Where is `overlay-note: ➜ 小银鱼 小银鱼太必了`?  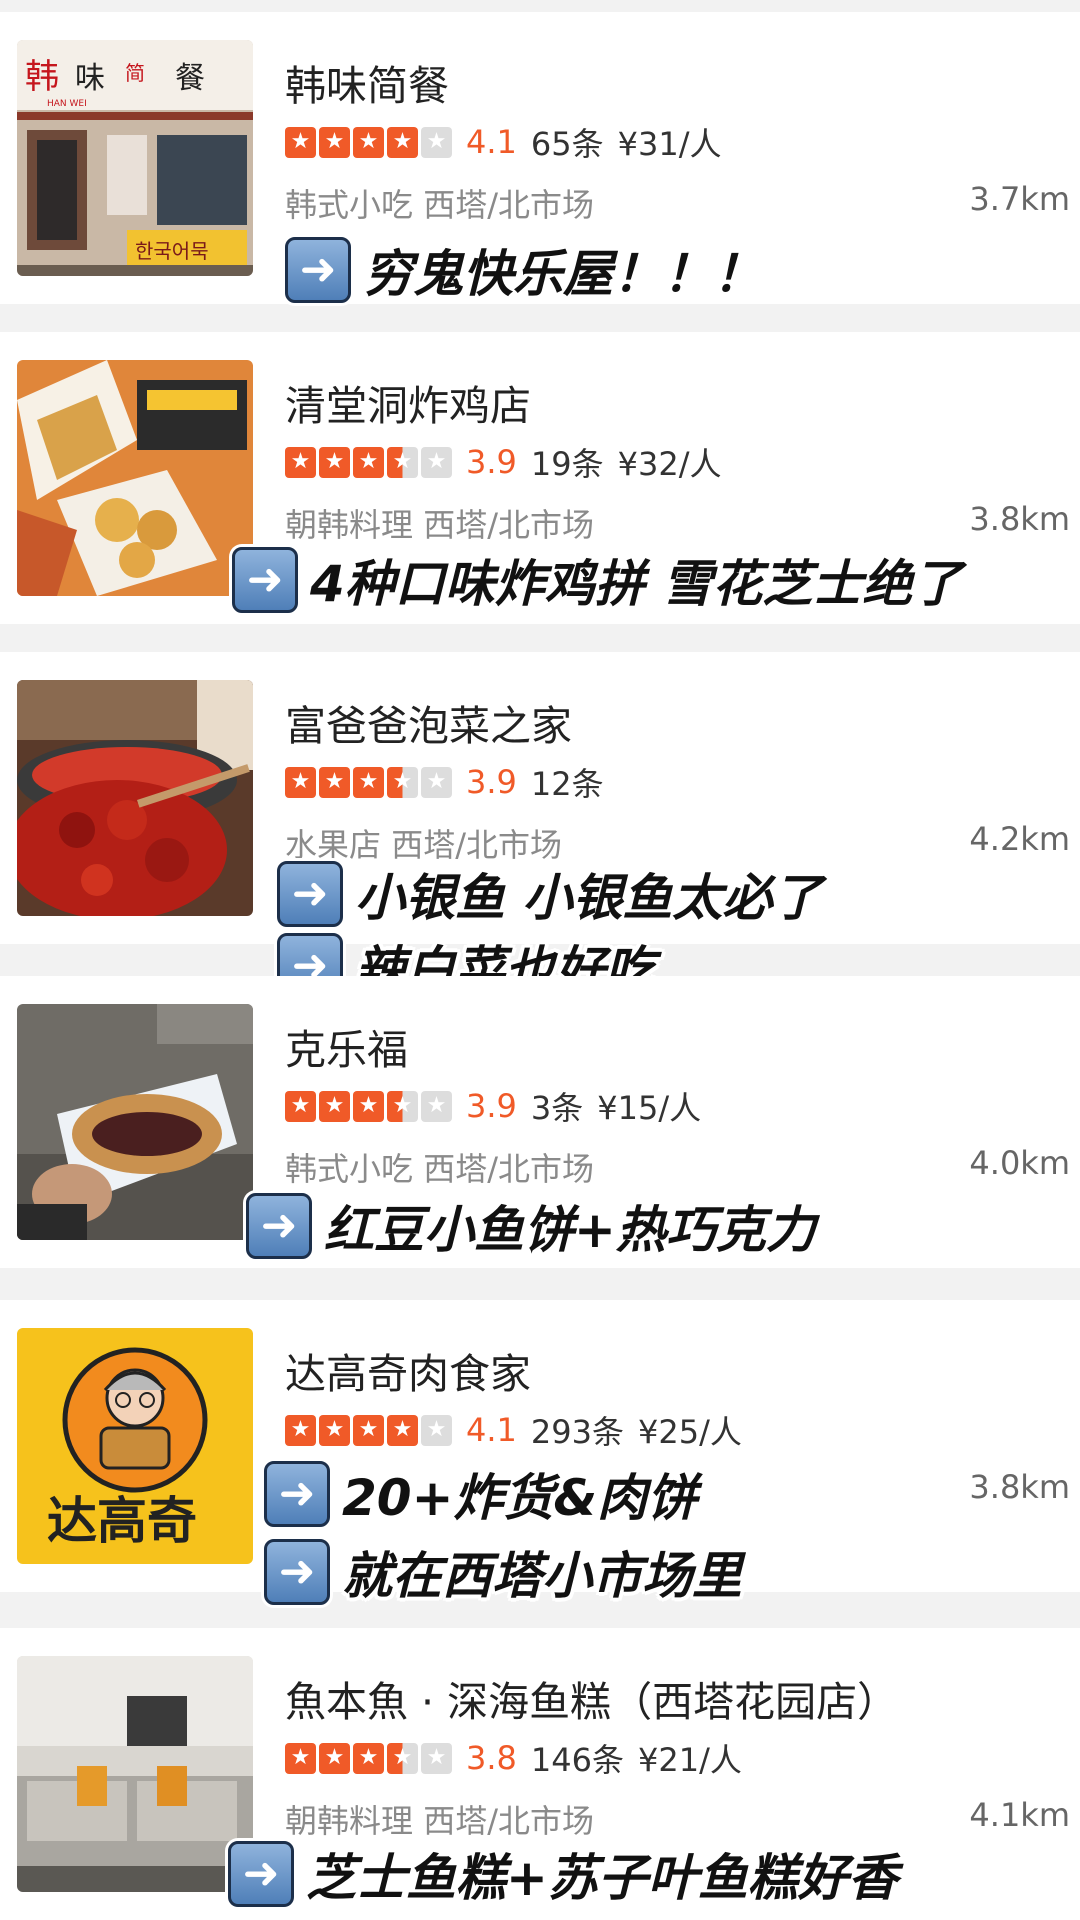 overlay-note: ➜ 小银鱼 小银鱼太必了 is located at coordinates (549, 894).